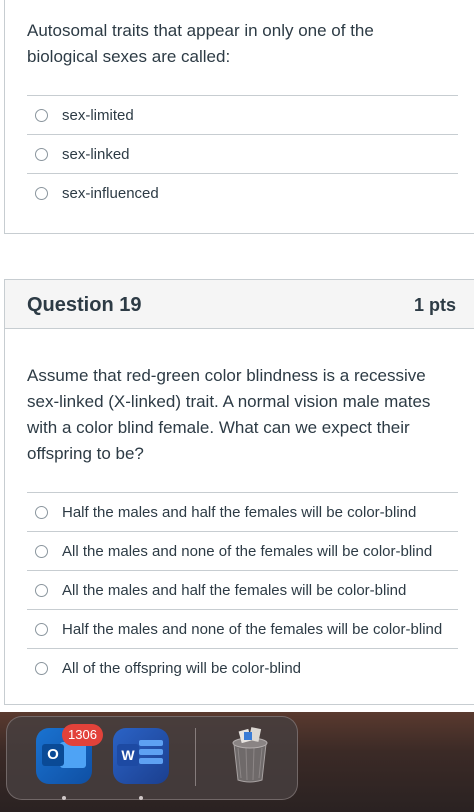 The height and width of the screenshot is (812, 474). What do you see at coordinates (84, 305) in the screenshot?
I see `question-title: Question 19` at bounding box center [84, 305].